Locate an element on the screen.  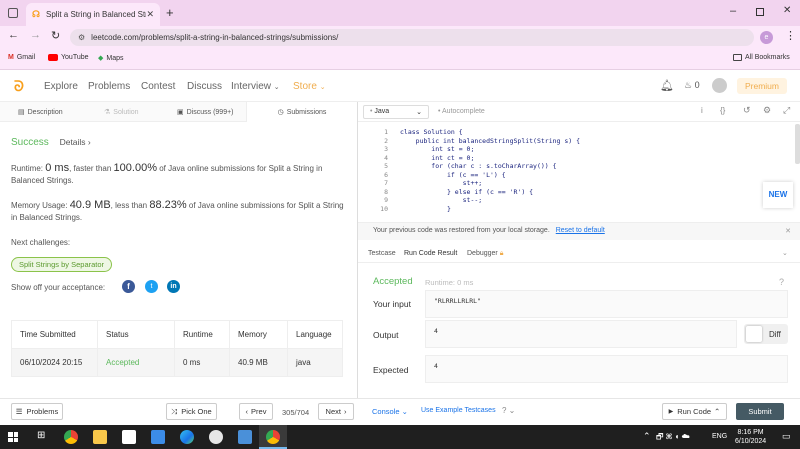
cell-status: Accepted is located at coordinates (136, 362).